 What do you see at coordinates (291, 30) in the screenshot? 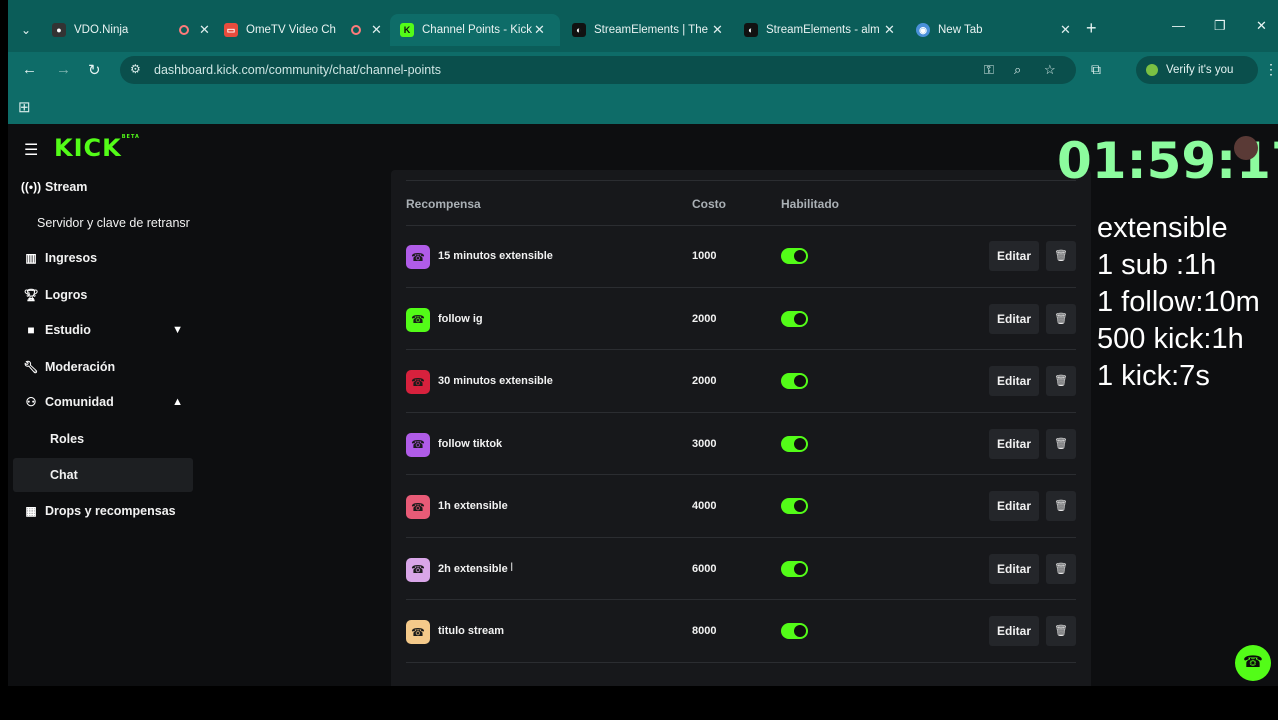
I see `tab-title: OmeTV Video Ch` at bounding box center [291, 30].